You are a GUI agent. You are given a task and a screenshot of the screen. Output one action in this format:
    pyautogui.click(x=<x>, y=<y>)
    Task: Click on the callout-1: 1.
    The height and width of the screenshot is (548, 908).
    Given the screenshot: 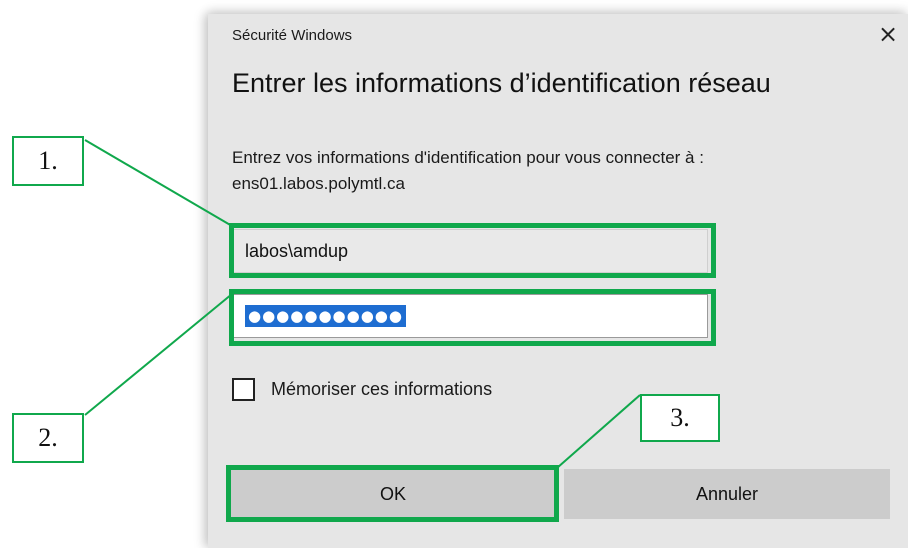 What is the action you would take?
    pyautogui.click(x=48, y=161)
    